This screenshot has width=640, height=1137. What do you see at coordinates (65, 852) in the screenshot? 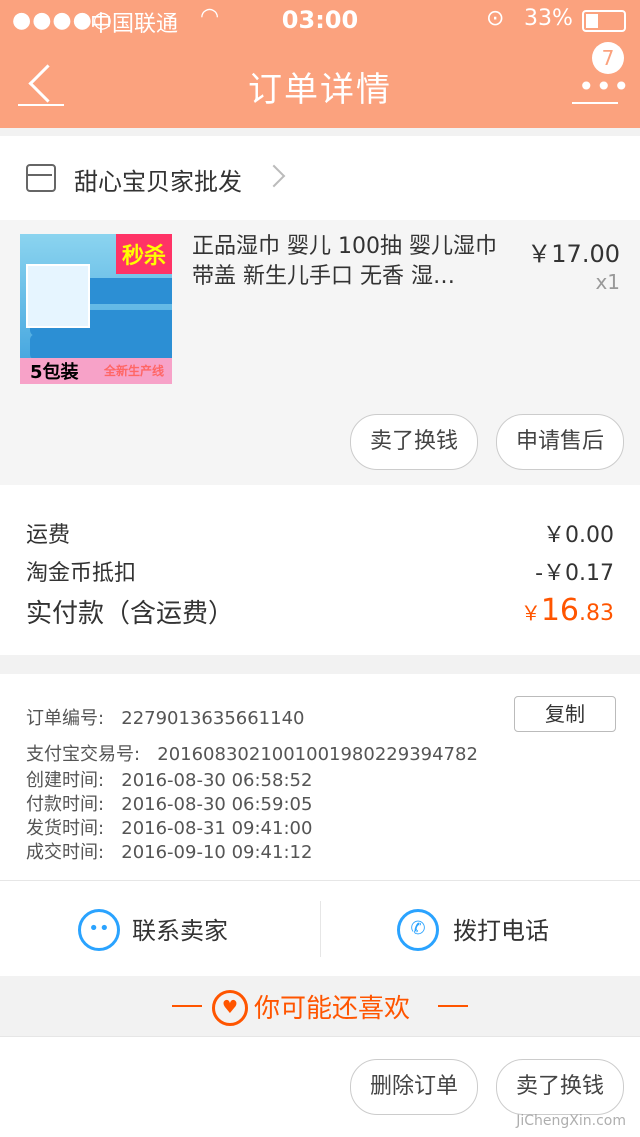
I see `done-label: 成交时间:` at bounding box center [65, 852].